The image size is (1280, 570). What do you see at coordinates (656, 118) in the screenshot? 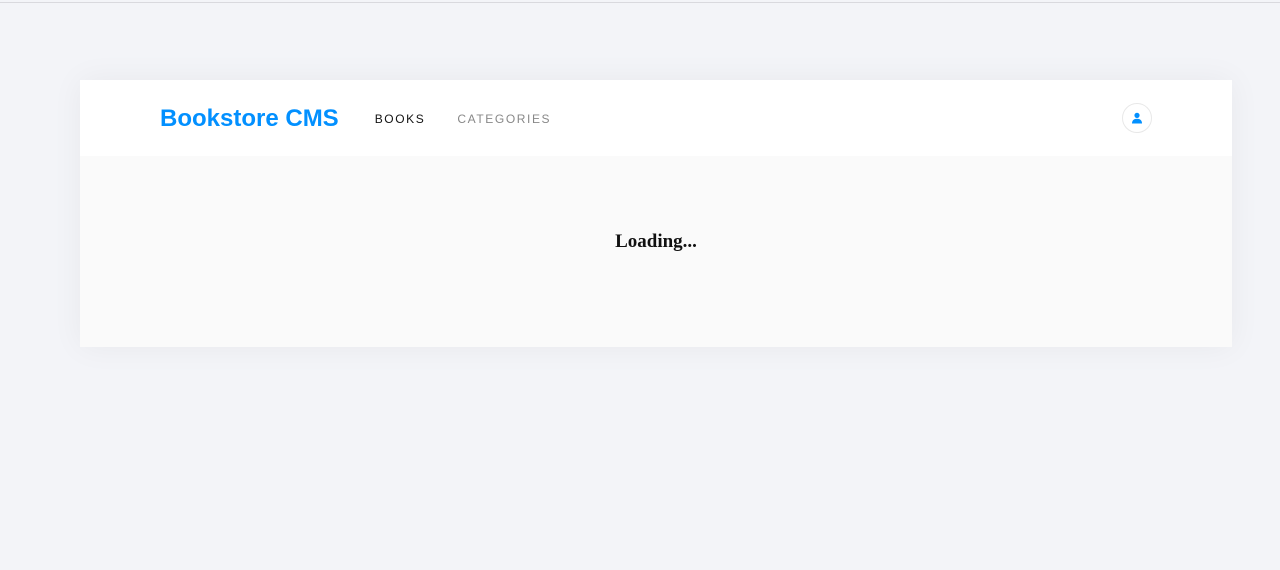
I see `navbar: Bookstore CMS BOOKS CATEGORIES` at bounding box center [656, 118].